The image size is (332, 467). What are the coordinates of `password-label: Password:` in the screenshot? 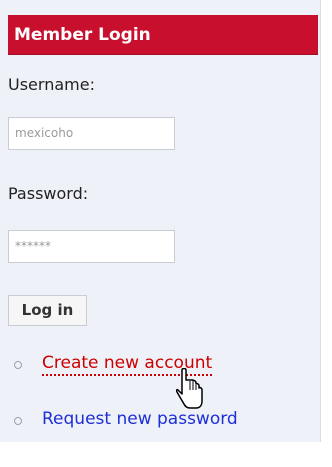 It's located at (48, 193).